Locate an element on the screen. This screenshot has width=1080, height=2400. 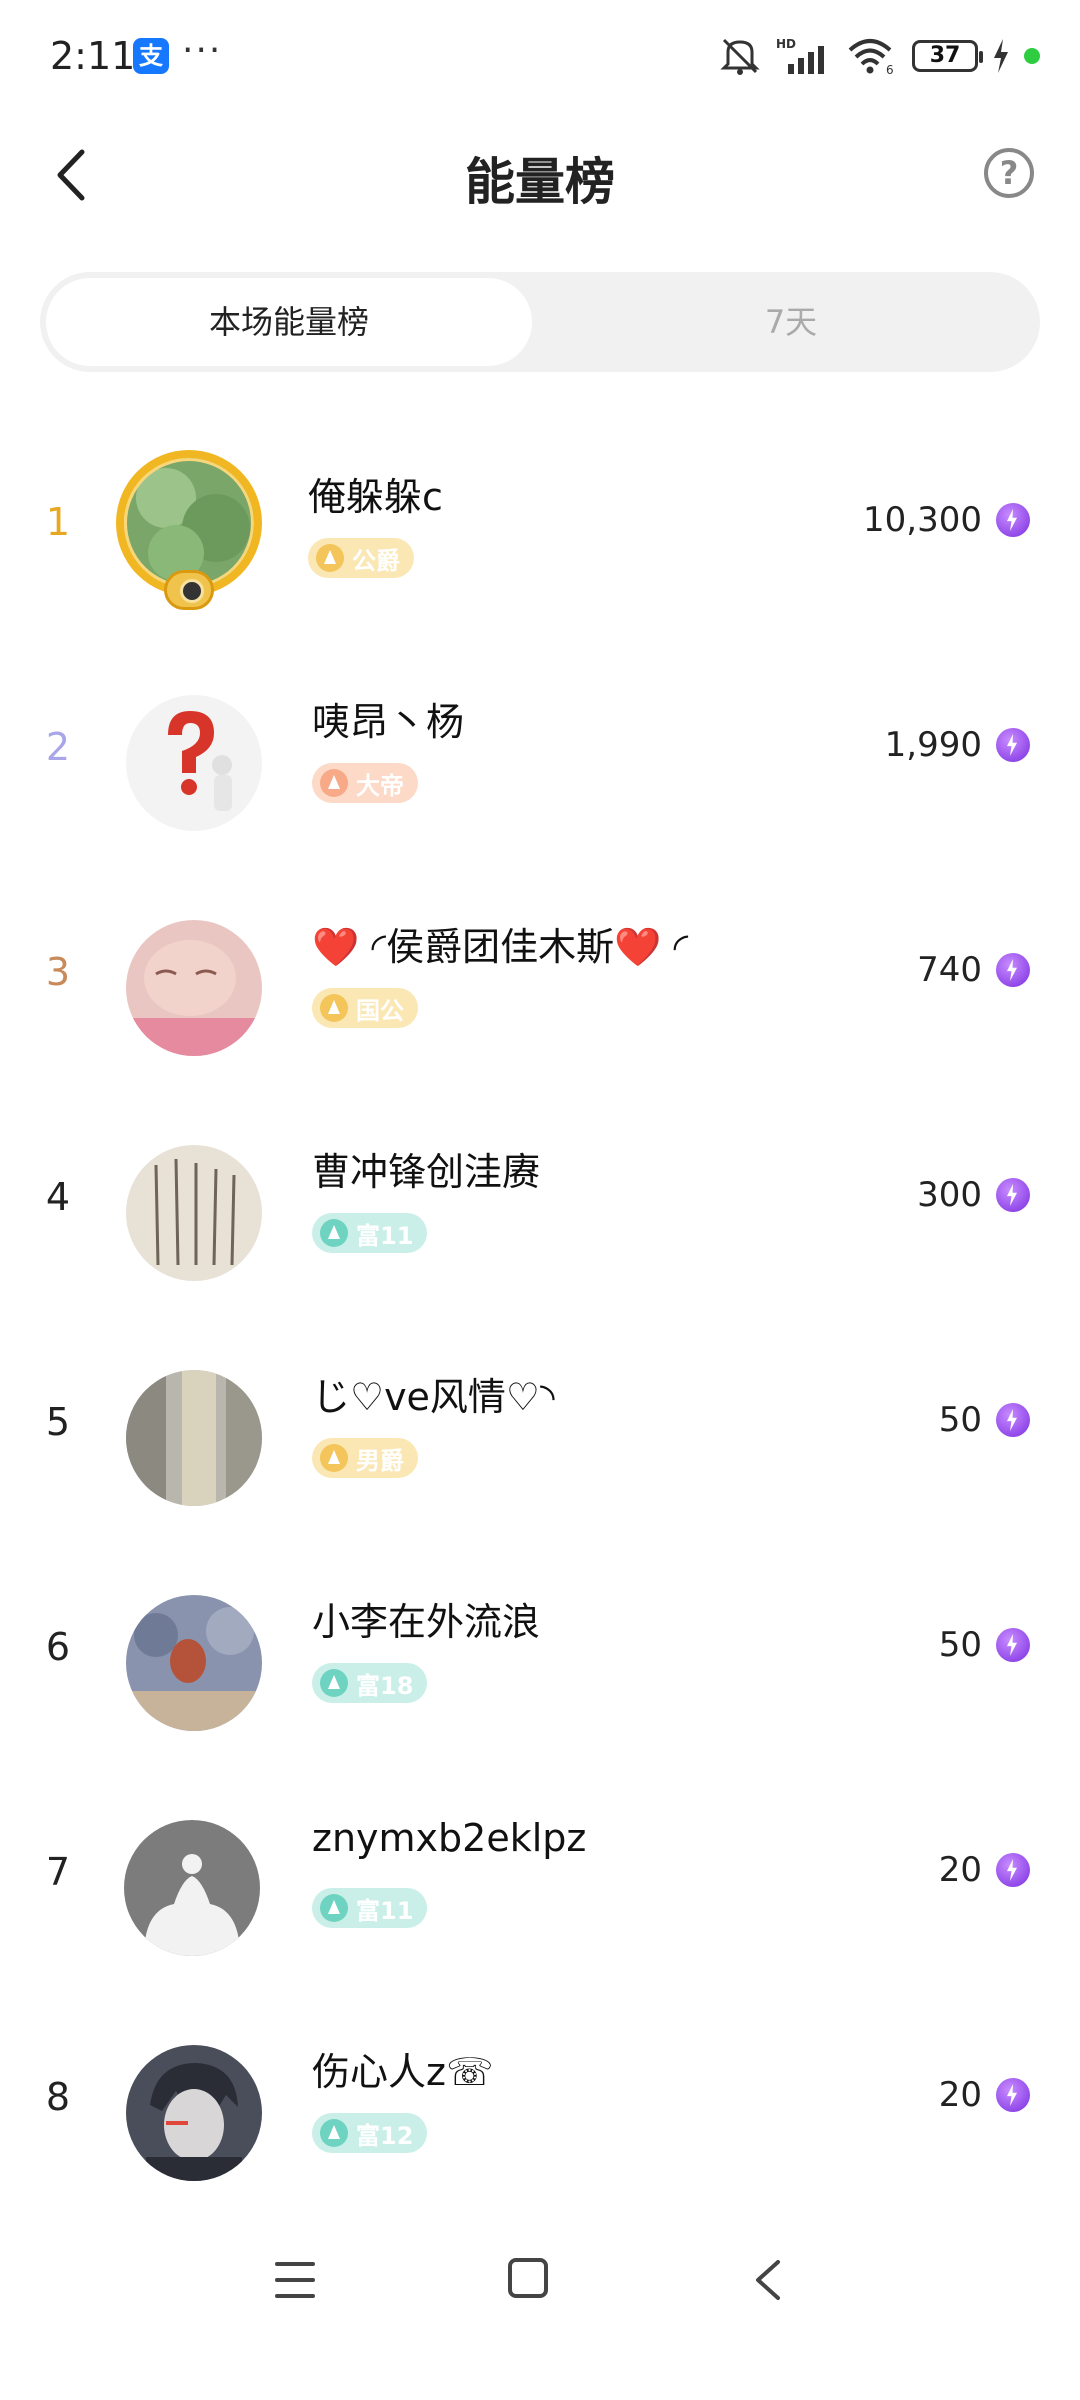
alipay-icon: 支 is located at coordinates (151, 56).